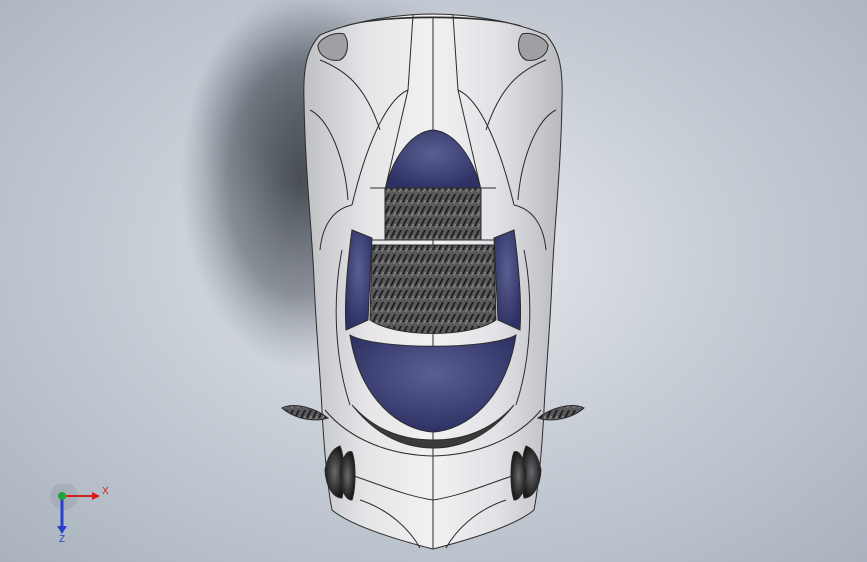  Describe the element at coordinates (96, 496) in the screenshot. I see `x-axis-arrow` at that location.